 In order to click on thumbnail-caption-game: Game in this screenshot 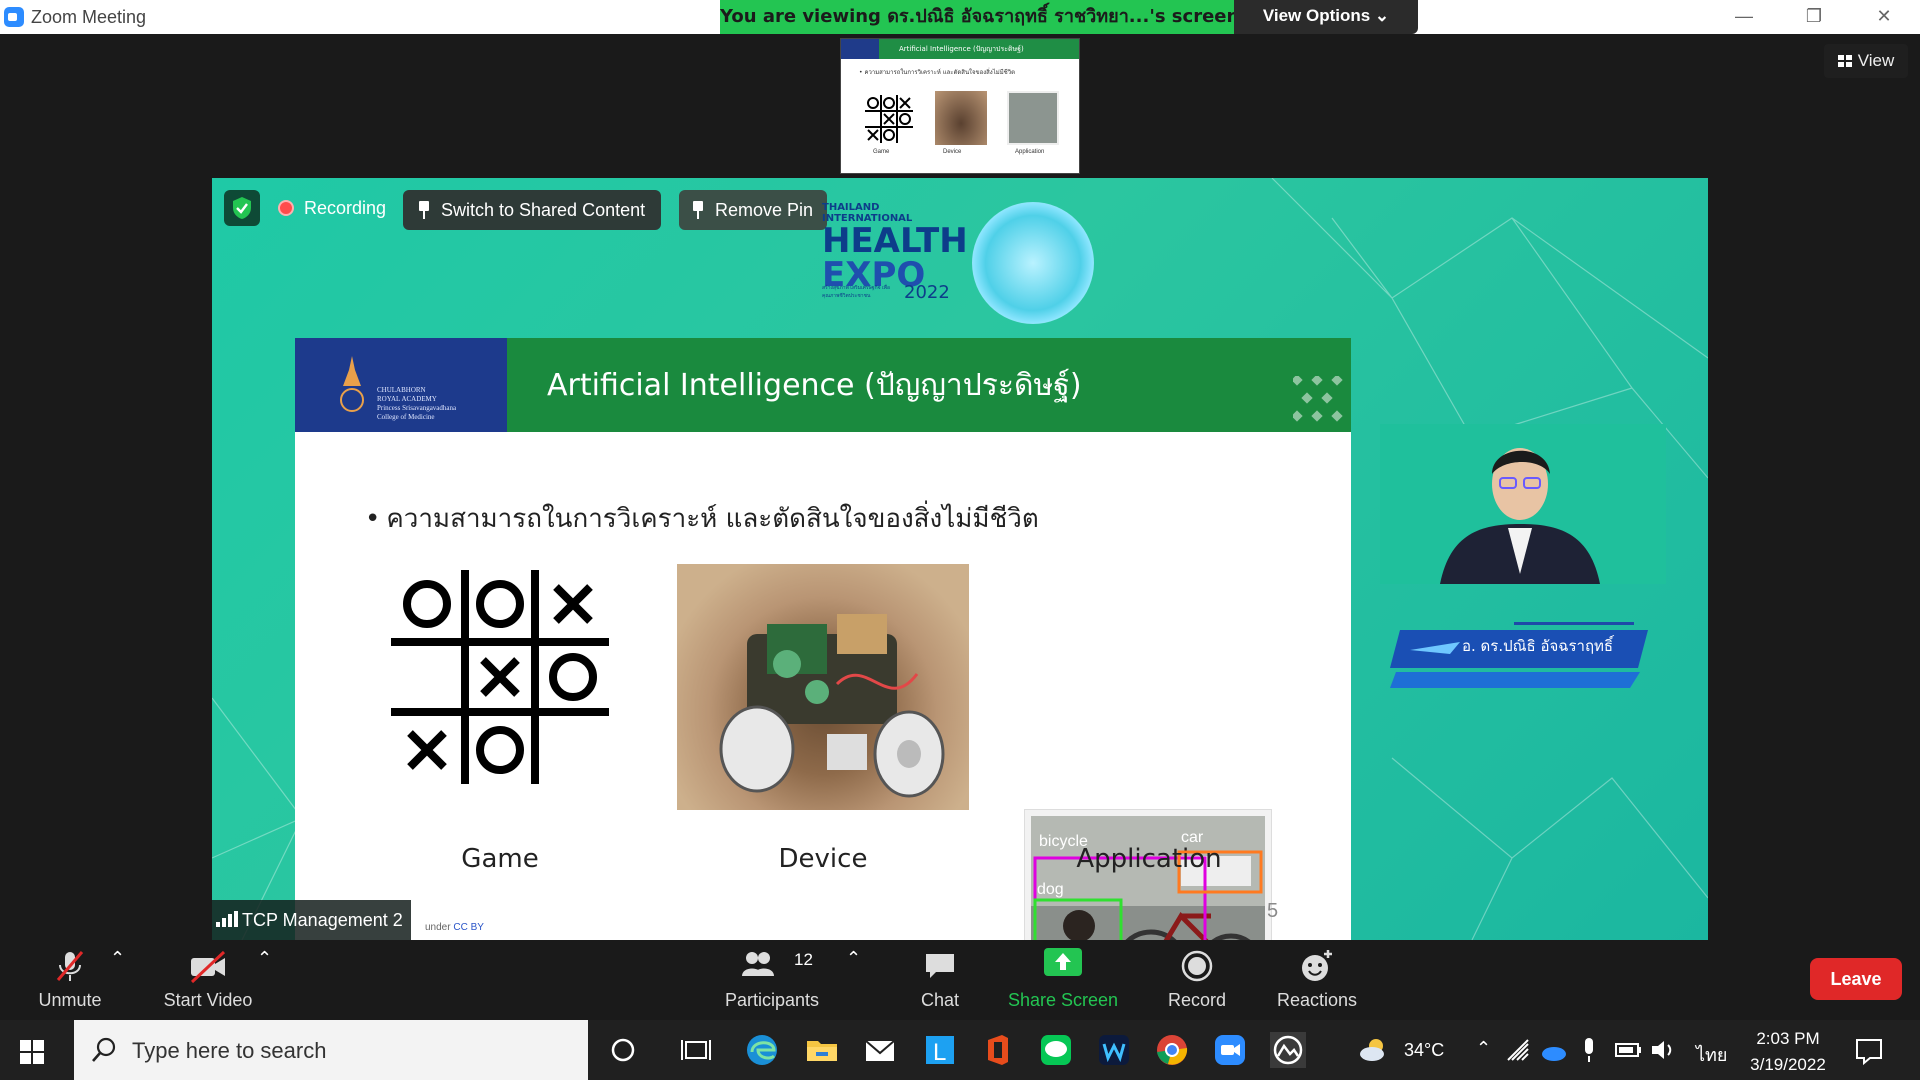, I will do `click(881, 152)`.